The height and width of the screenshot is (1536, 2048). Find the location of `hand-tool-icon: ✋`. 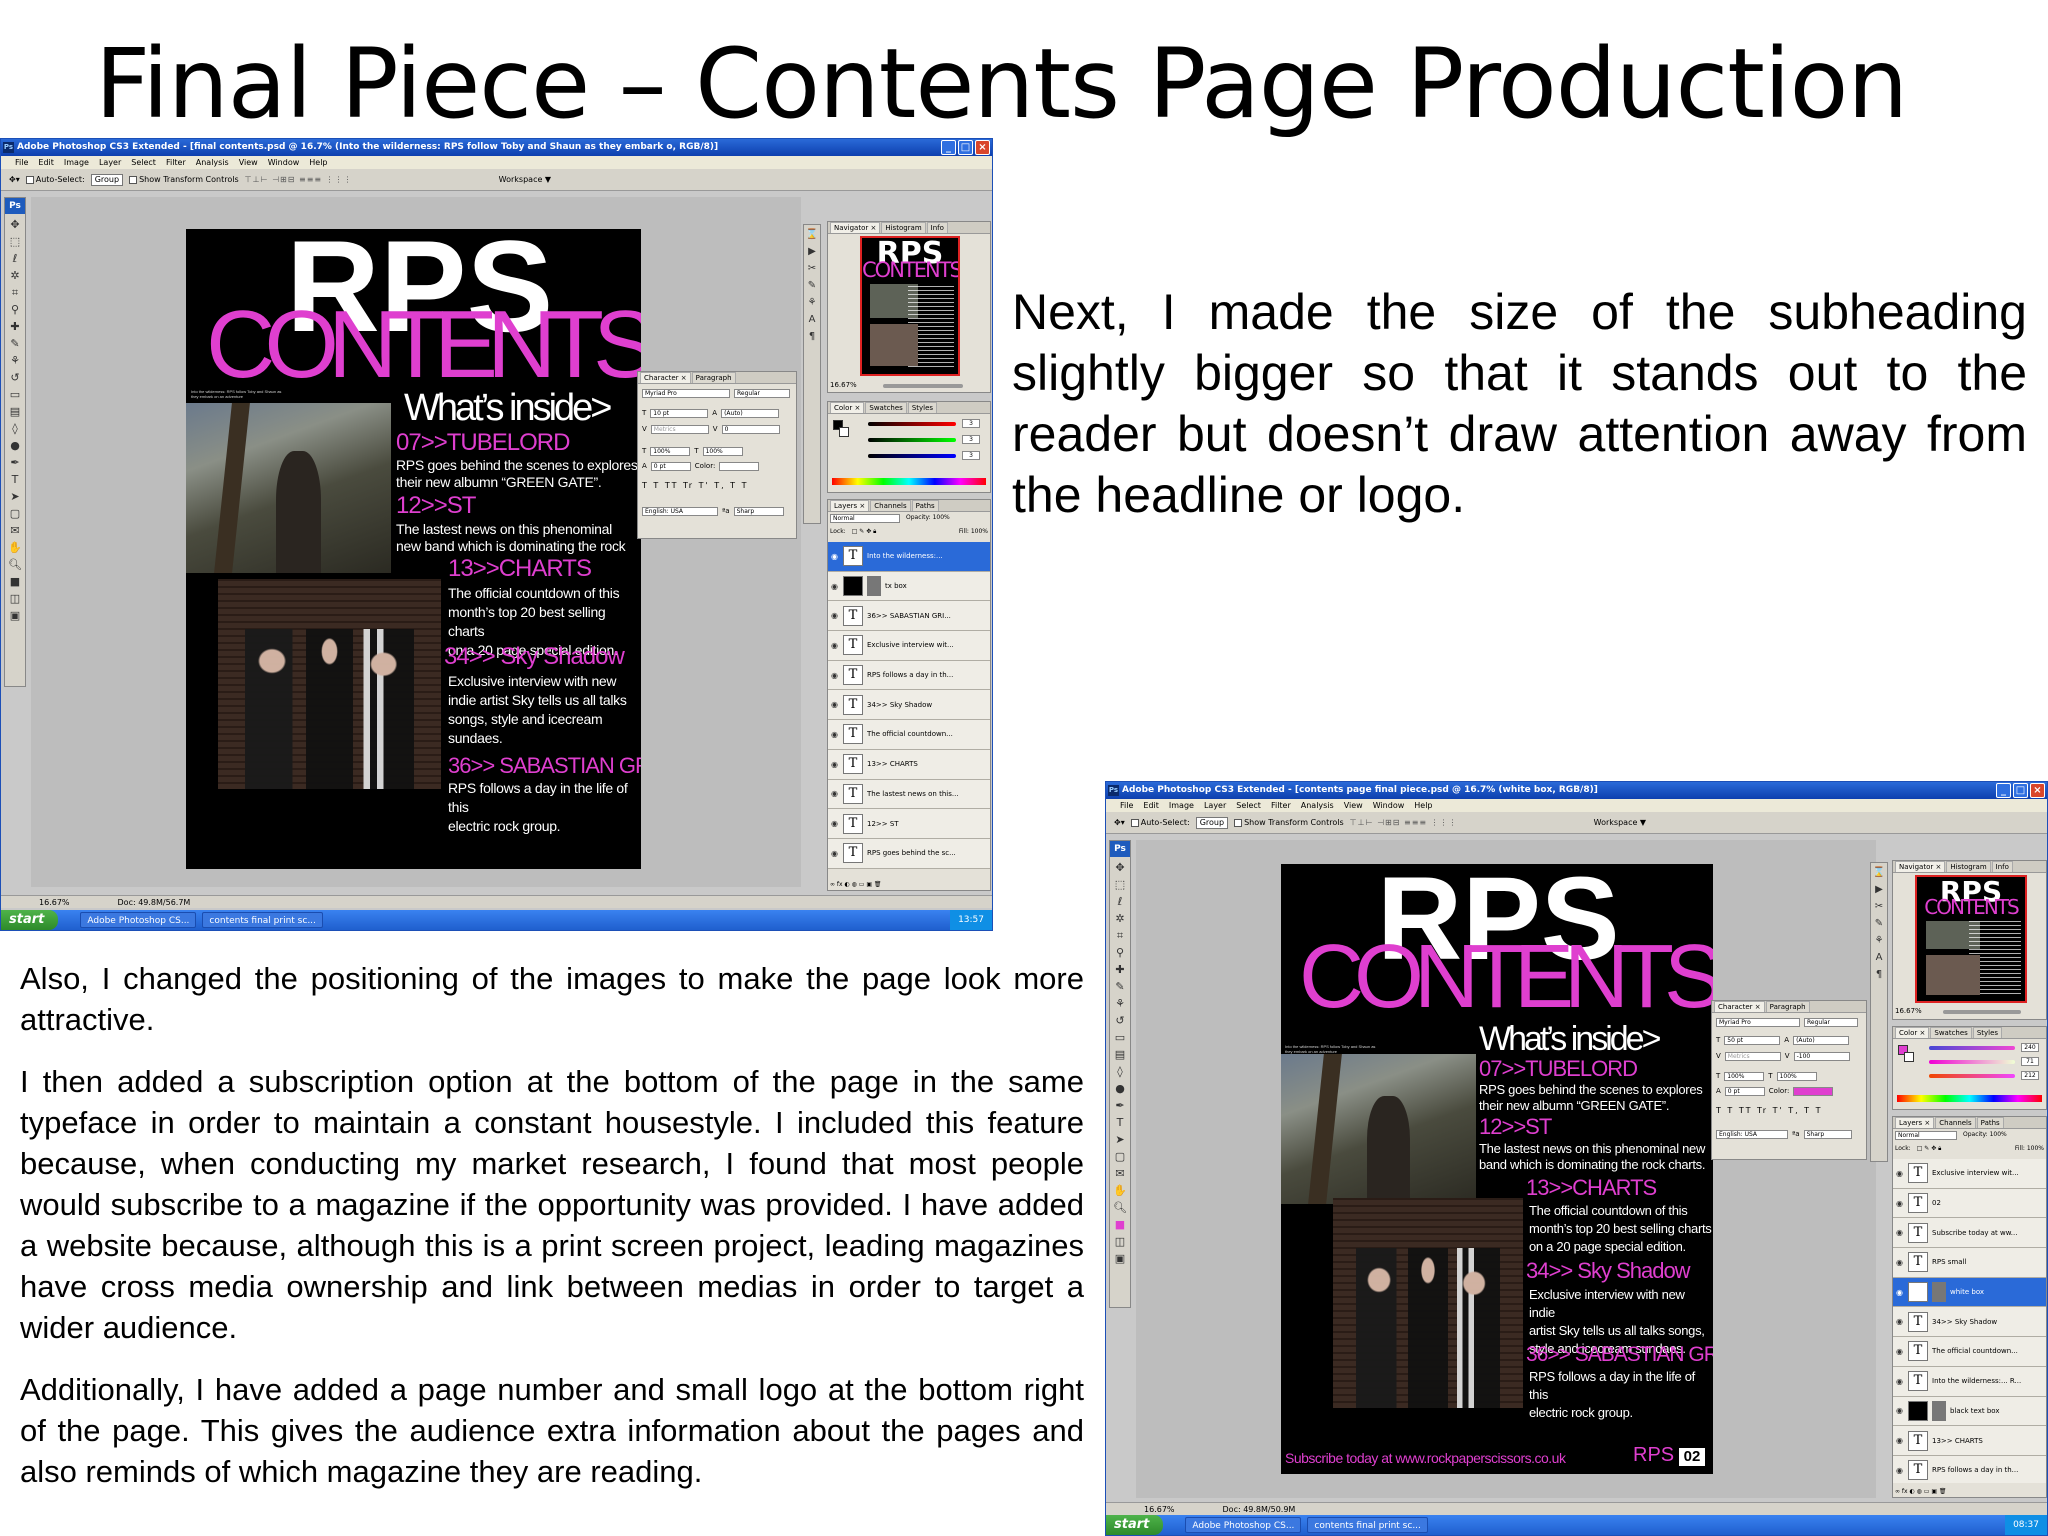

hand-tool-icon: ✋ is located at coordinates (15, 547).